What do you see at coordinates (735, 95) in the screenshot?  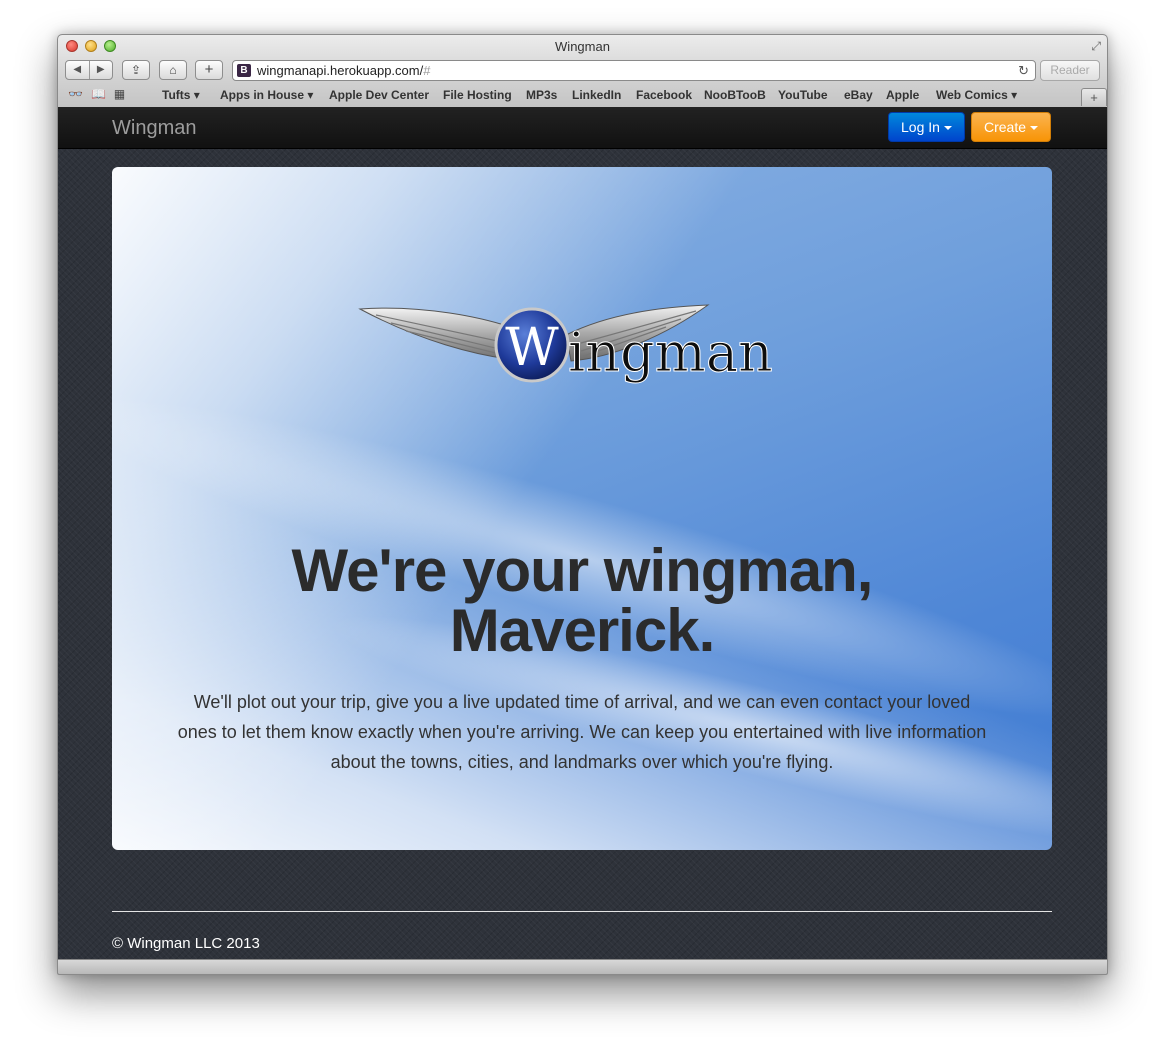 I see `bookmark-noobtoob: NooBTooB` at bounding box center [735, 95].